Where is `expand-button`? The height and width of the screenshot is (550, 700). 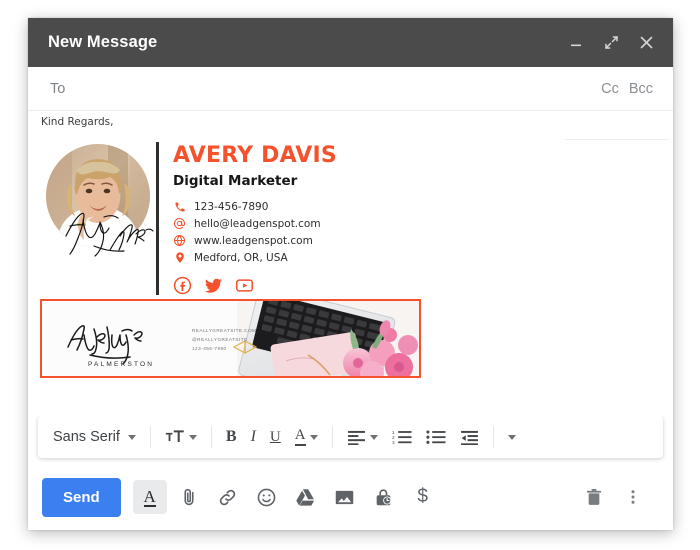 expand-button is located at coordinates (611, 43).